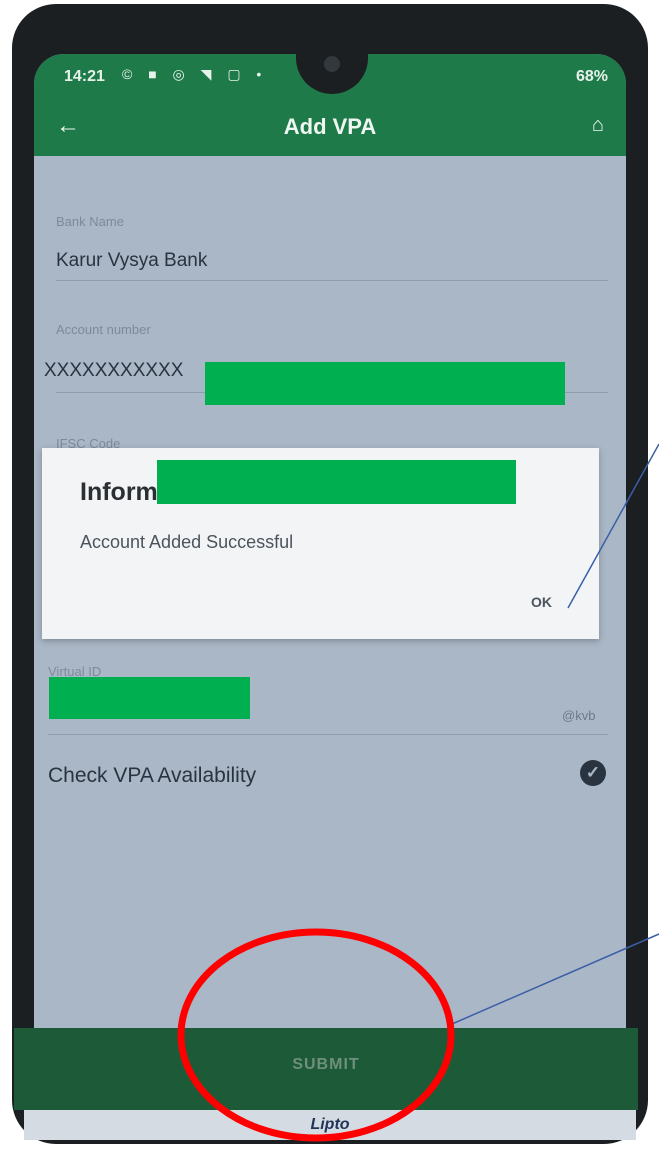  I want to click on submit-button: SUBMIT, so click(326, 1069).